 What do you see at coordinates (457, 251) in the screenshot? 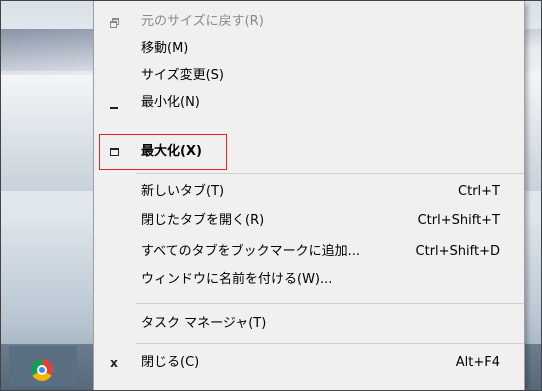
I see `menu-item-shortcut: Ctrl+Shift+D` at bounding box center [457, 251].